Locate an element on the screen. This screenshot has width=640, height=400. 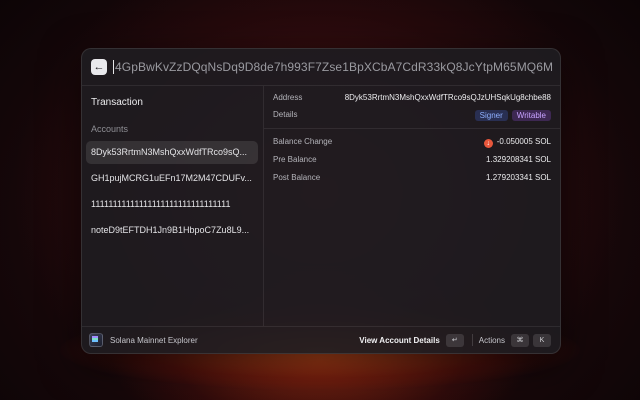
enter-key-hint: ↵ is located at coordinates (454, 340).